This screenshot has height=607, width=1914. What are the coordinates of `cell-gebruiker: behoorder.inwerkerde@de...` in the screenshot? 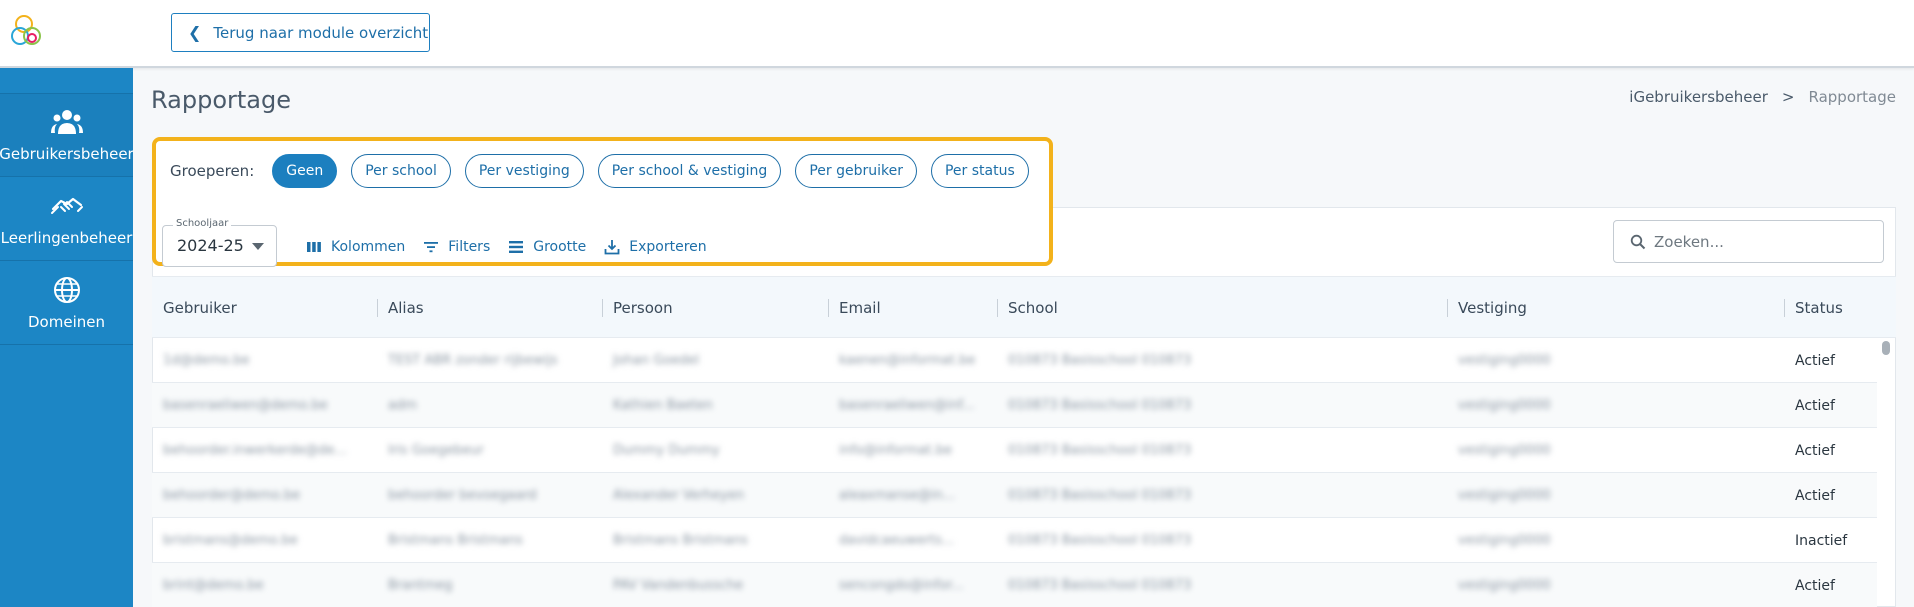 It's located at (255, 450).